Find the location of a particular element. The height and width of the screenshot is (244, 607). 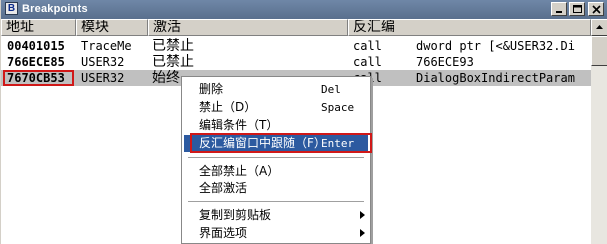

menu-item-appearance: 界面选项 is located at coordinates (276, 233).